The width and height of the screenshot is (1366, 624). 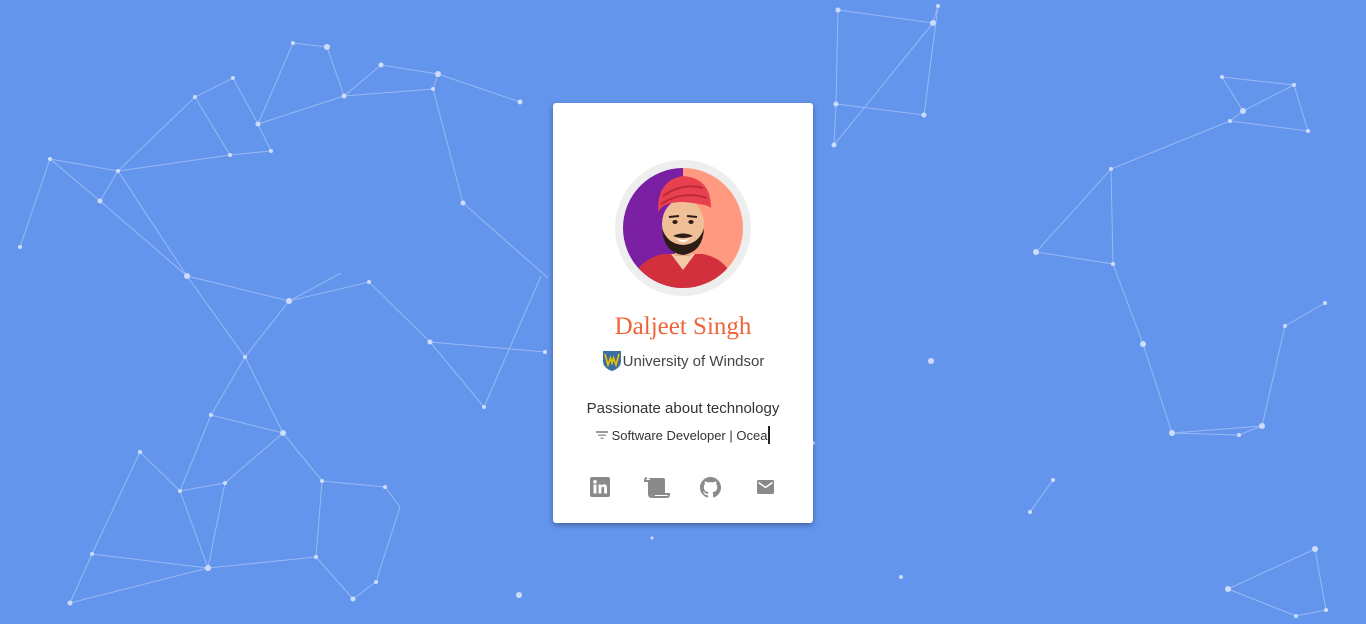 What do you see at coordinates (769, 435) in the screenshot?
I see `typing-cursor` at bounding box center [769, 435].